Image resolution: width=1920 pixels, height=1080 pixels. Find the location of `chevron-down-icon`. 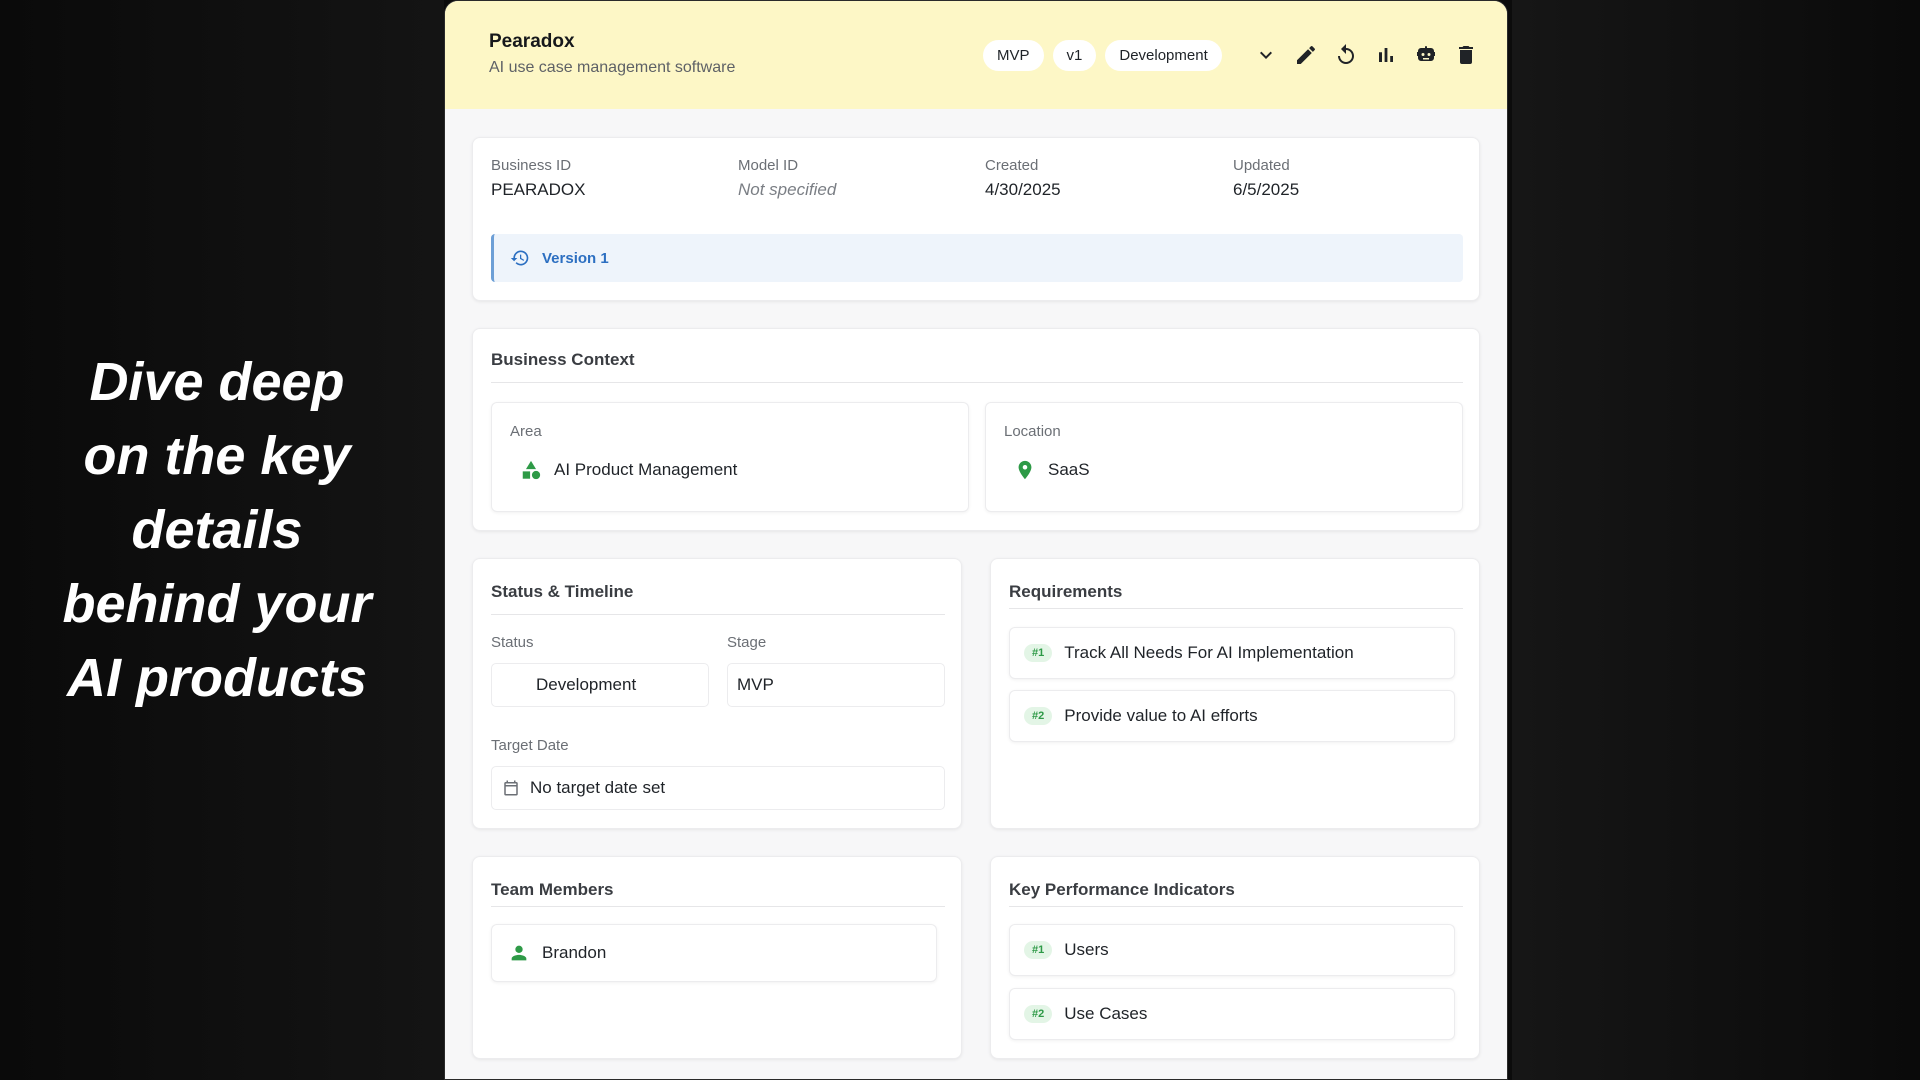

chevron-down-icon is located at coordinates (1265, 54).